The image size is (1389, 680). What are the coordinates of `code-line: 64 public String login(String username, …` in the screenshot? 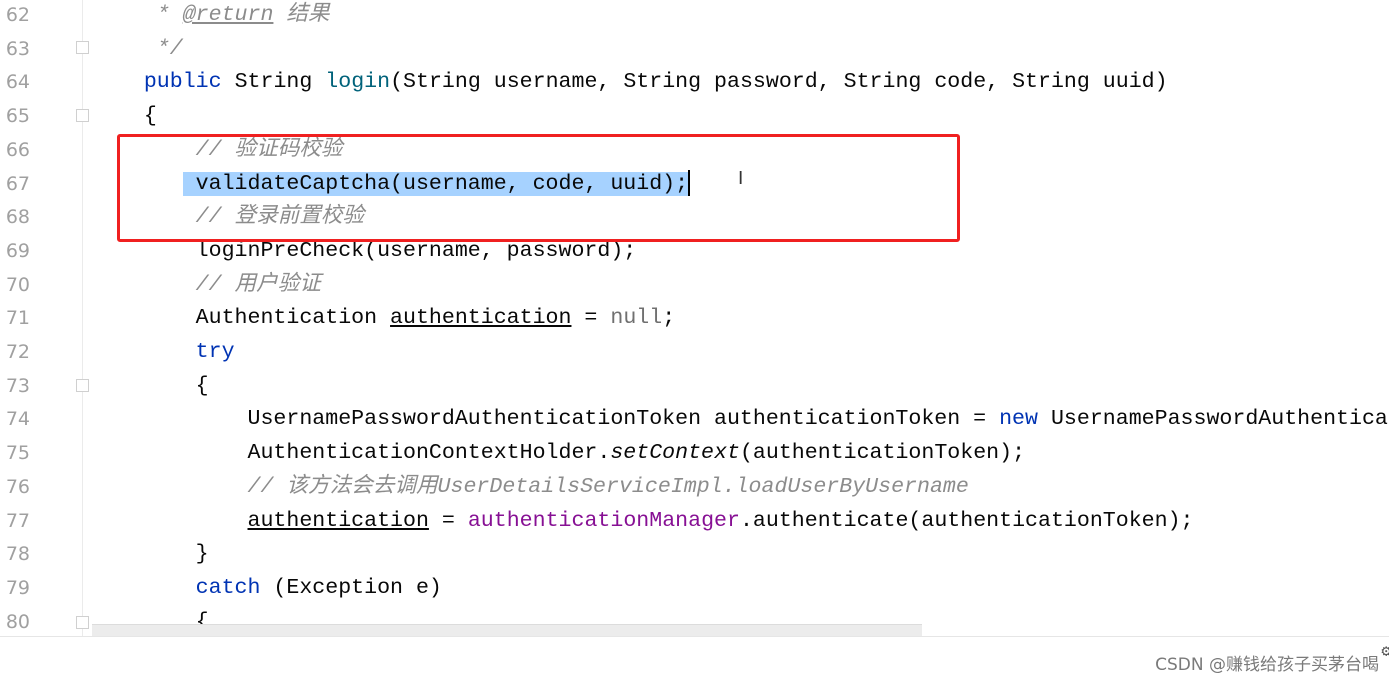 It's located at (694, 82).